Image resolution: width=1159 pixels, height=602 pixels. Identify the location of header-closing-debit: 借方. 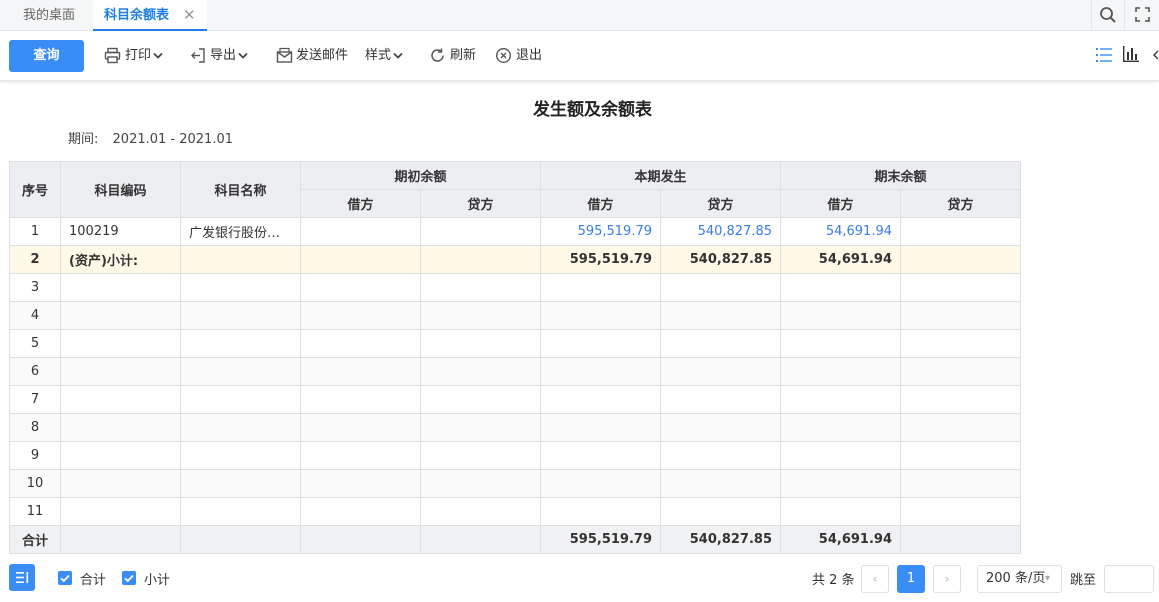
(840, 203).